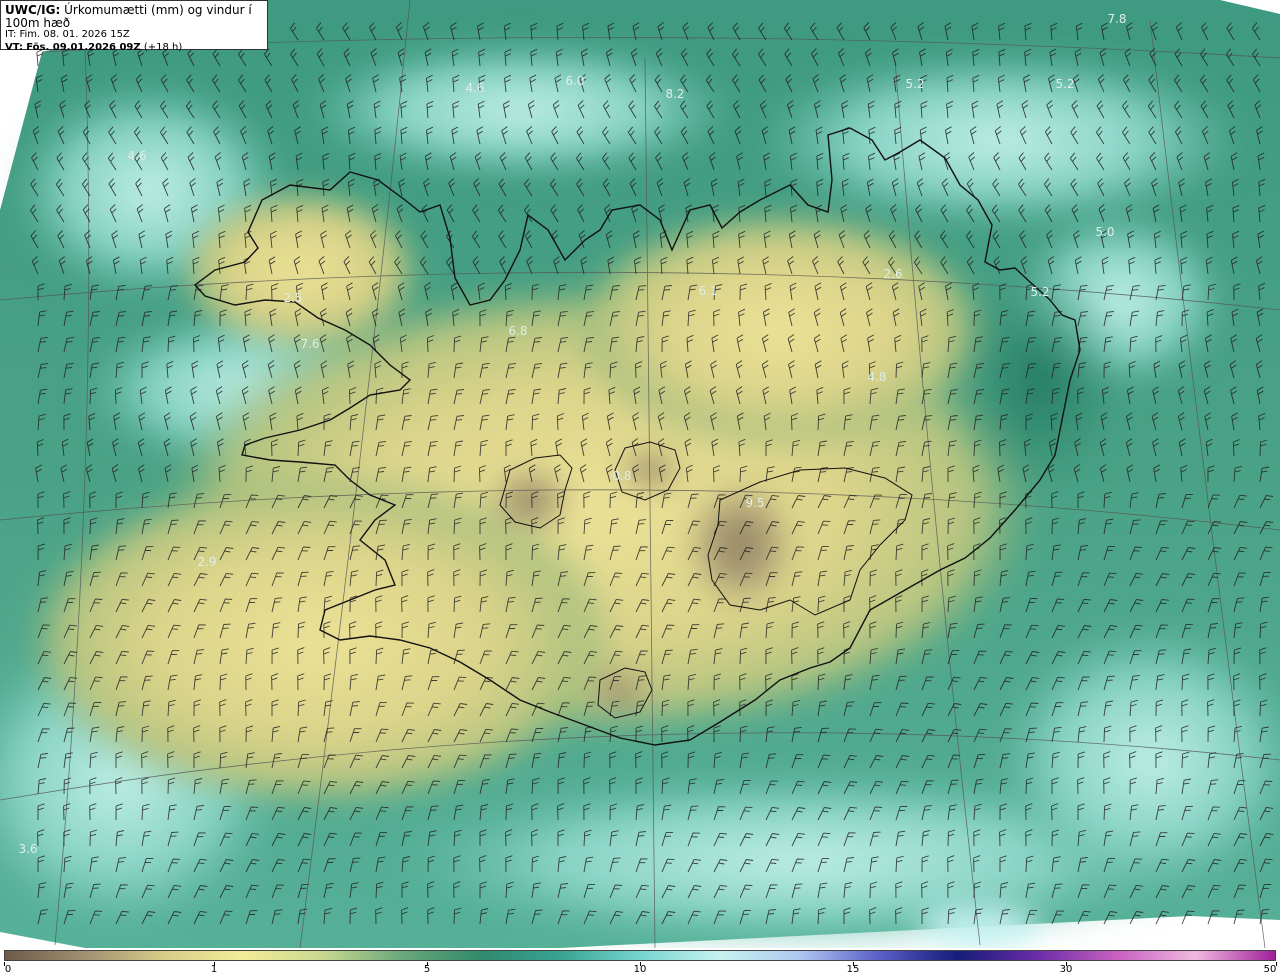  I want to click on map-value-label: 8.2, so click(674, 94).